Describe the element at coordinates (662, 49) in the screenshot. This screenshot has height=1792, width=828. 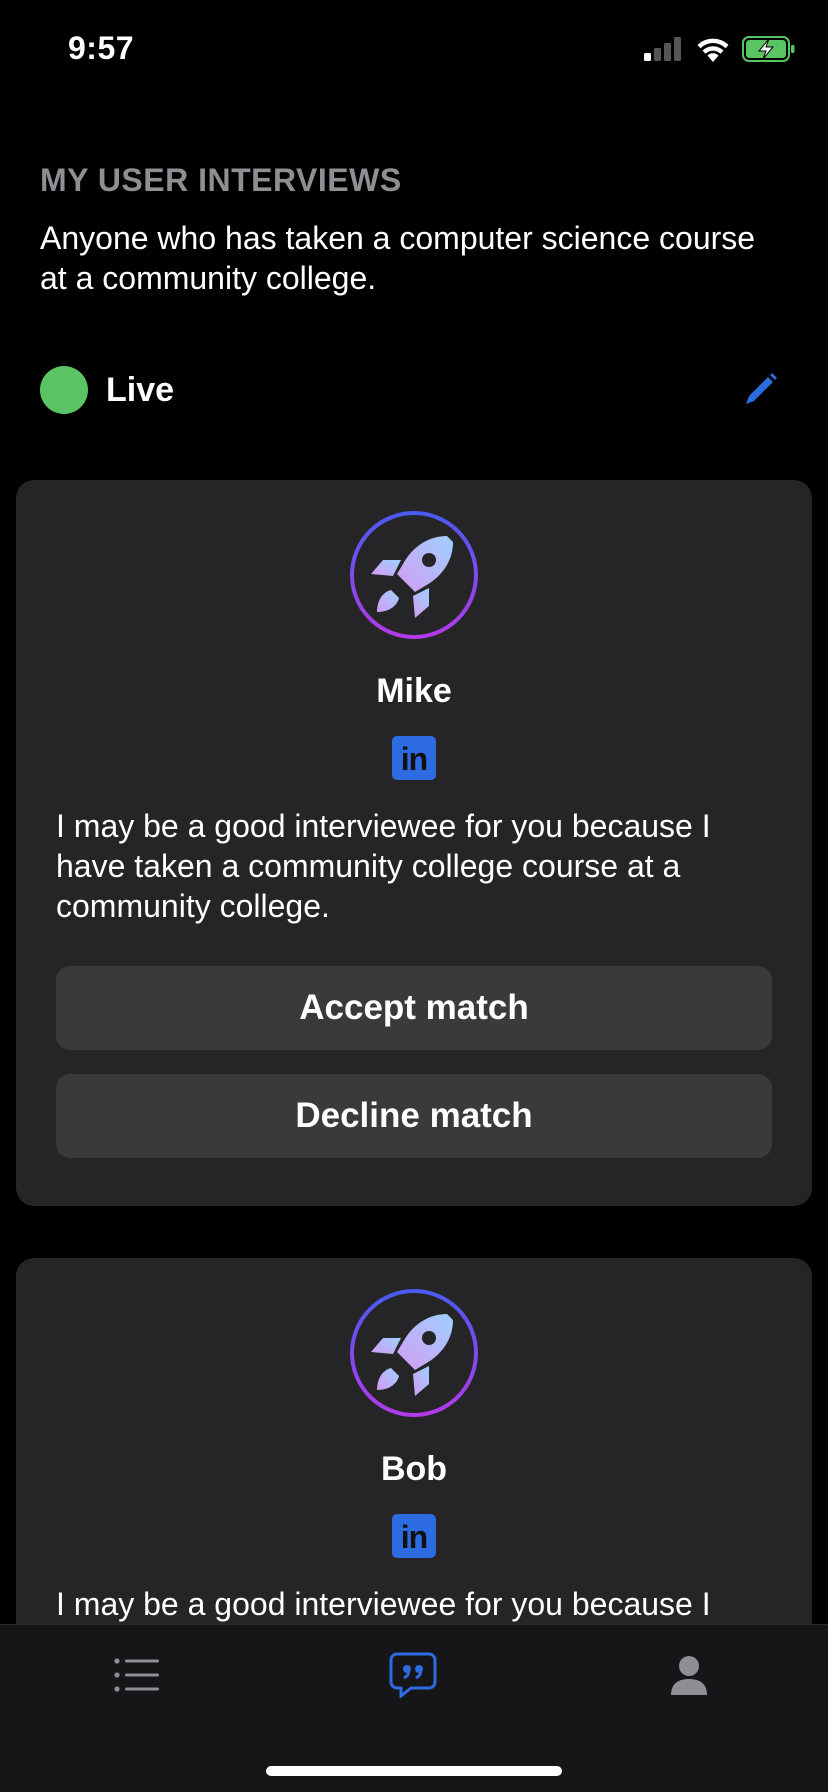
I see `cellular-signal-icon` at that location.